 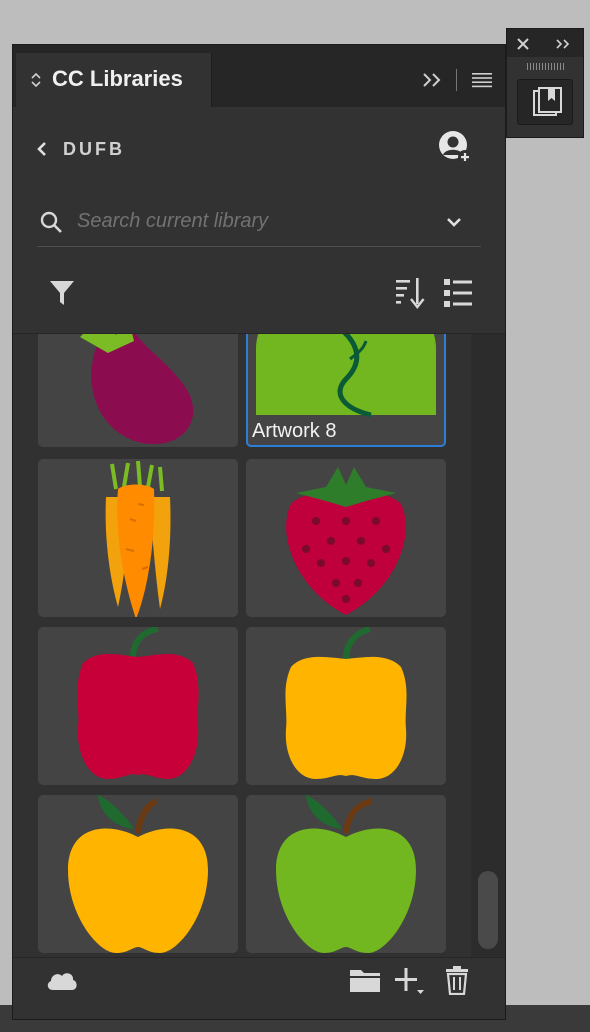 What do you see at coordinates (62, 981) in the screenshot?
I see `cloud-icon` at bounding box center [62, 981].